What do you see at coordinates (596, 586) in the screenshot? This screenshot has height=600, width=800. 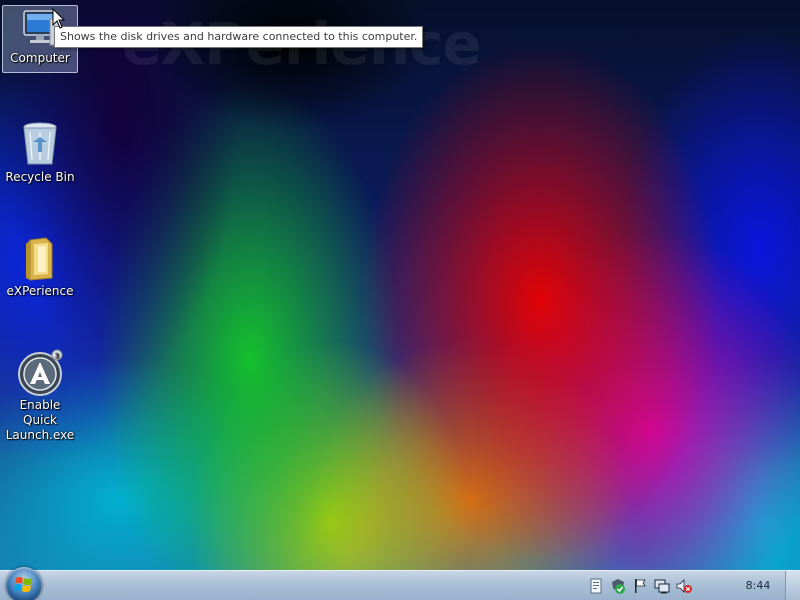 I see `notes-icon` at bounding box center [596, 586].